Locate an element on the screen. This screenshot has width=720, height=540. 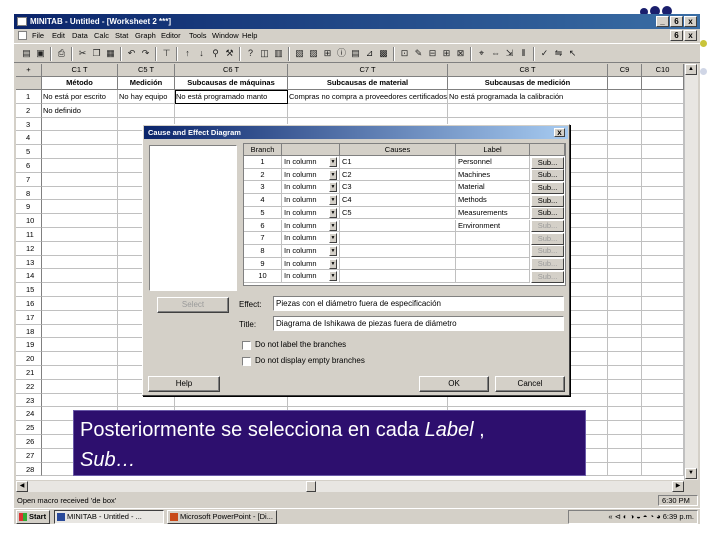
info-icon: ⓘ is located at coordinates (341, 53).